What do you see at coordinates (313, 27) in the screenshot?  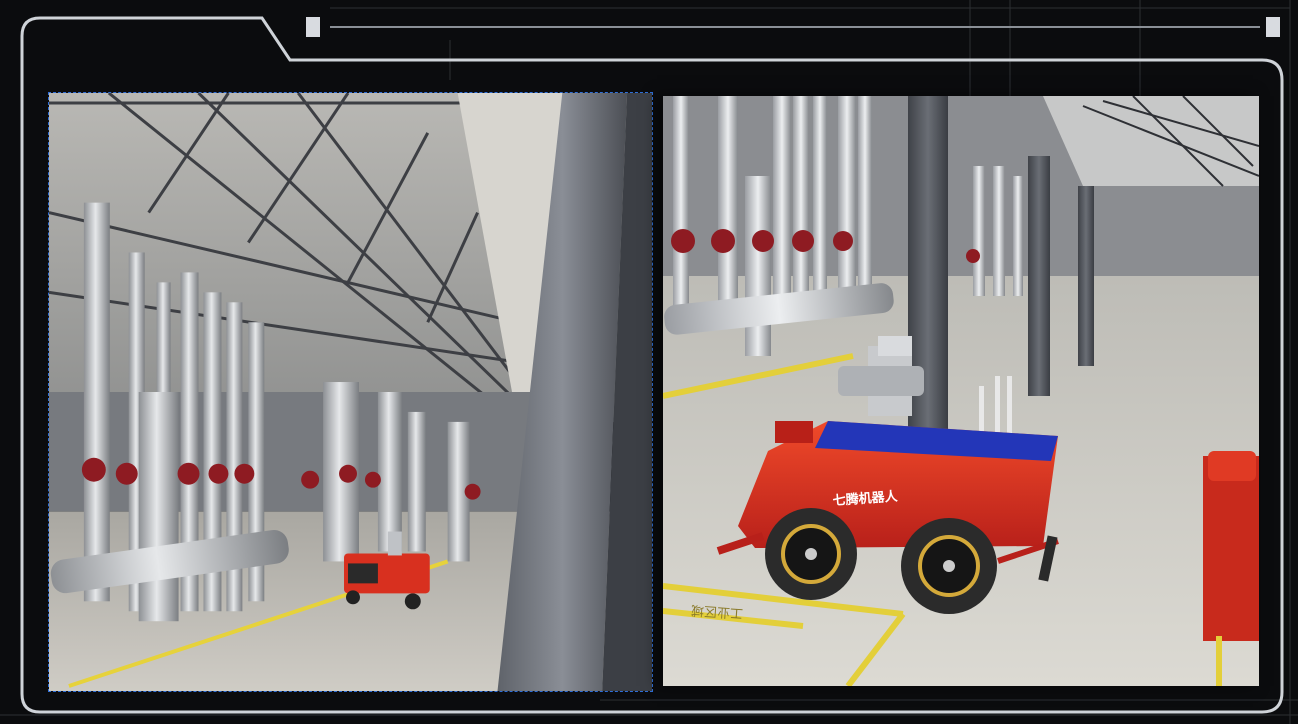 I see `frame-marker-left` at bounding box center [313, 27].